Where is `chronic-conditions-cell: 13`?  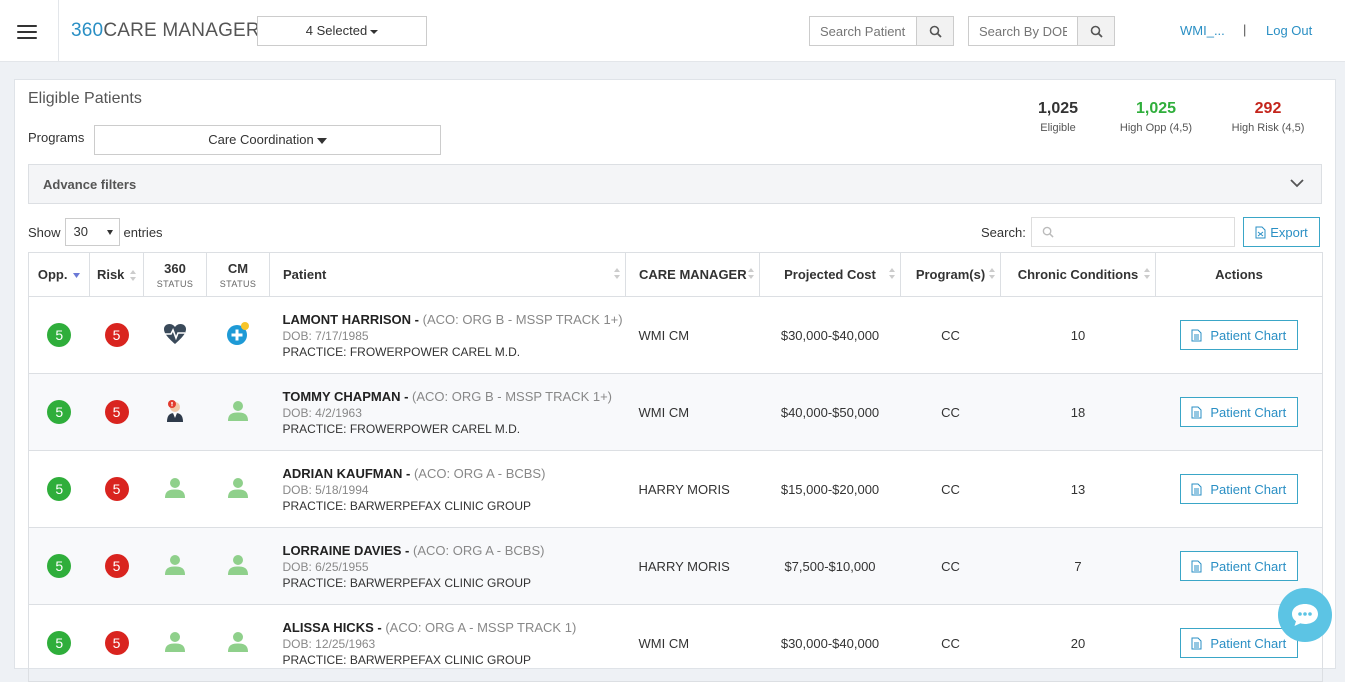
chronic-conditions-cell: 13 is located at coordinates (1078, 489).